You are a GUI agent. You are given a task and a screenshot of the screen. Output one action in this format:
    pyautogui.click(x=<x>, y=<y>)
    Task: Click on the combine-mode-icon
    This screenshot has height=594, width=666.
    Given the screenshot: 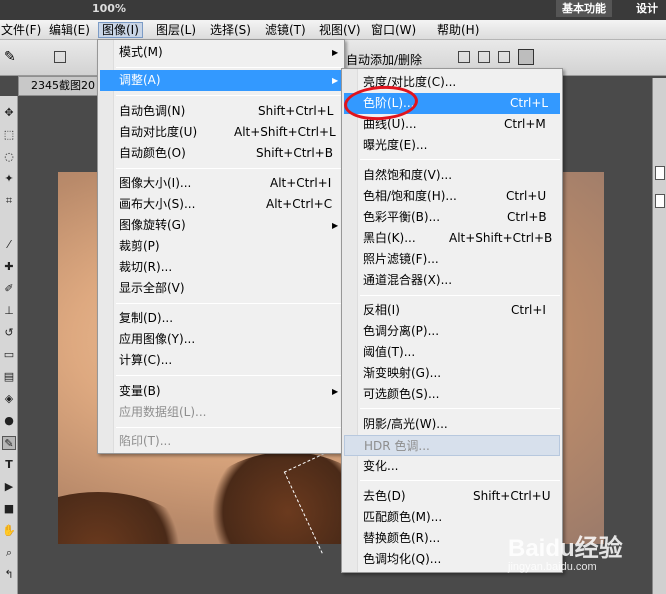 What is the action you would take?
    pyautogui.click(x=464, y=57)
    